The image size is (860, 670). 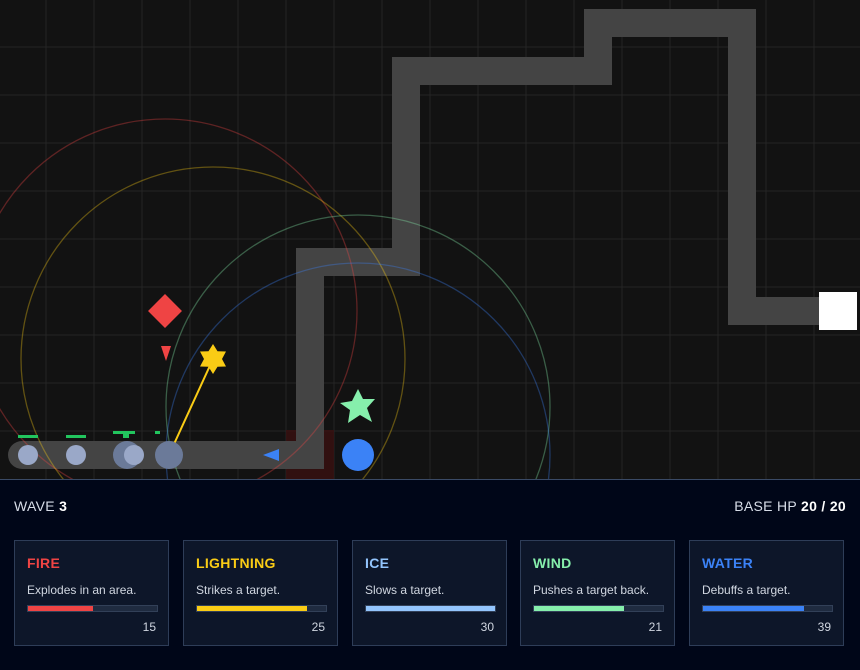 I want to click on tower-card-fire: FIRE Explodes in an area. 15, so click(x=91, y=593).